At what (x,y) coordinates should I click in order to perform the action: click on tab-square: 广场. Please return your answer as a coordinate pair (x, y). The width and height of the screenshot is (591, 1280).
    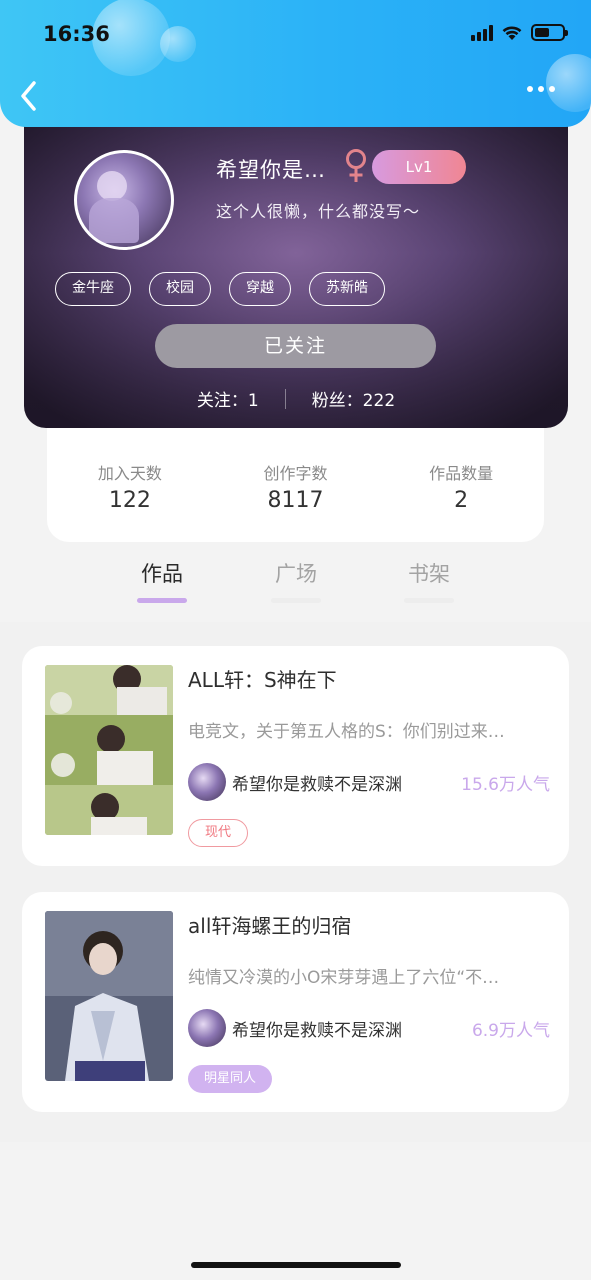
    Looking at the image, I should click on (296, 580).